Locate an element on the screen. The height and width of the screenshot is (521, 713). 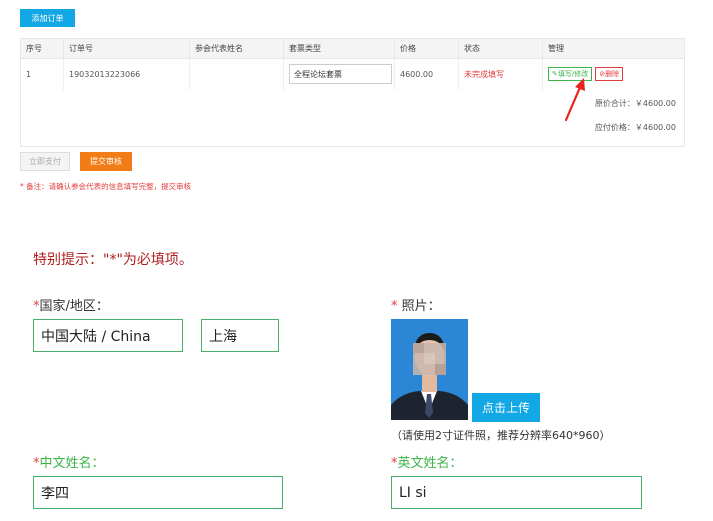
delete-button: ⊘删除 is located at coordinates (609, 74).